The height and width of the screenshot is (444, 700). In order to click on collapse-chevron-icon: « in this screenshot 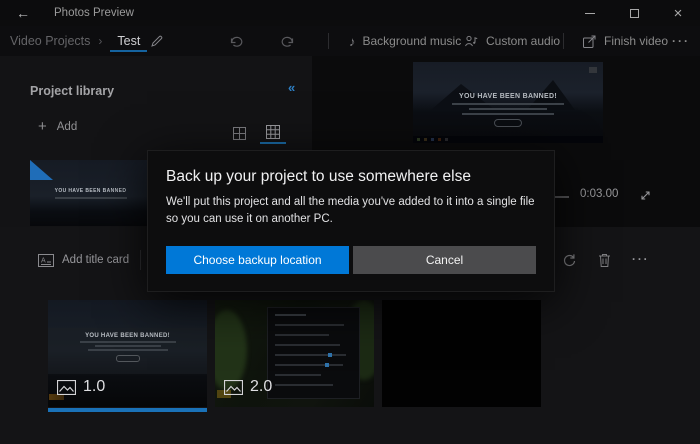, I will do `click(292, 87)`.